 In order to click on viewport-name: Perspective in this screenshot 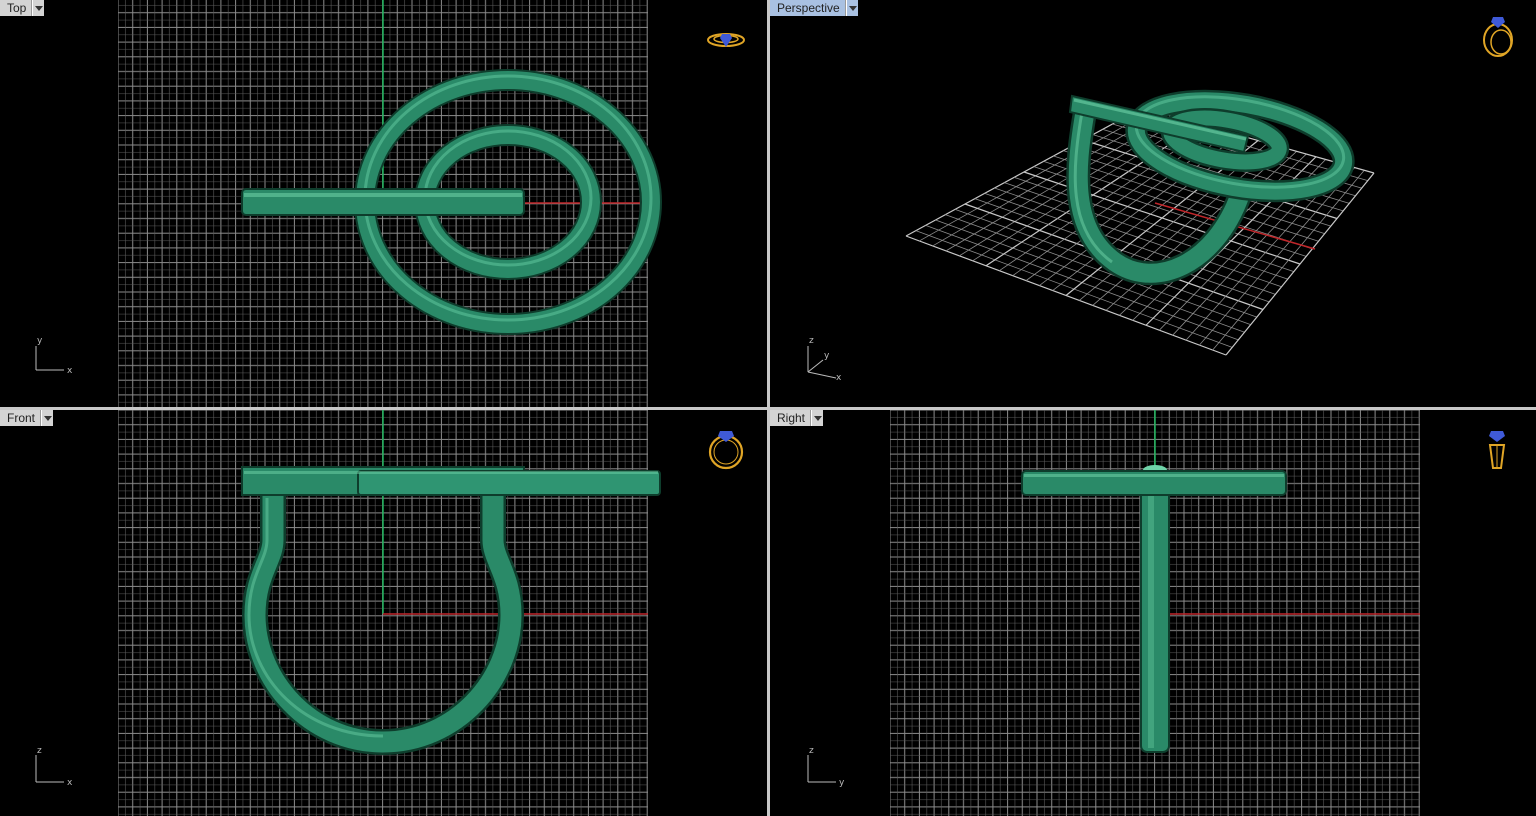, I will do `click(808, 8)`.